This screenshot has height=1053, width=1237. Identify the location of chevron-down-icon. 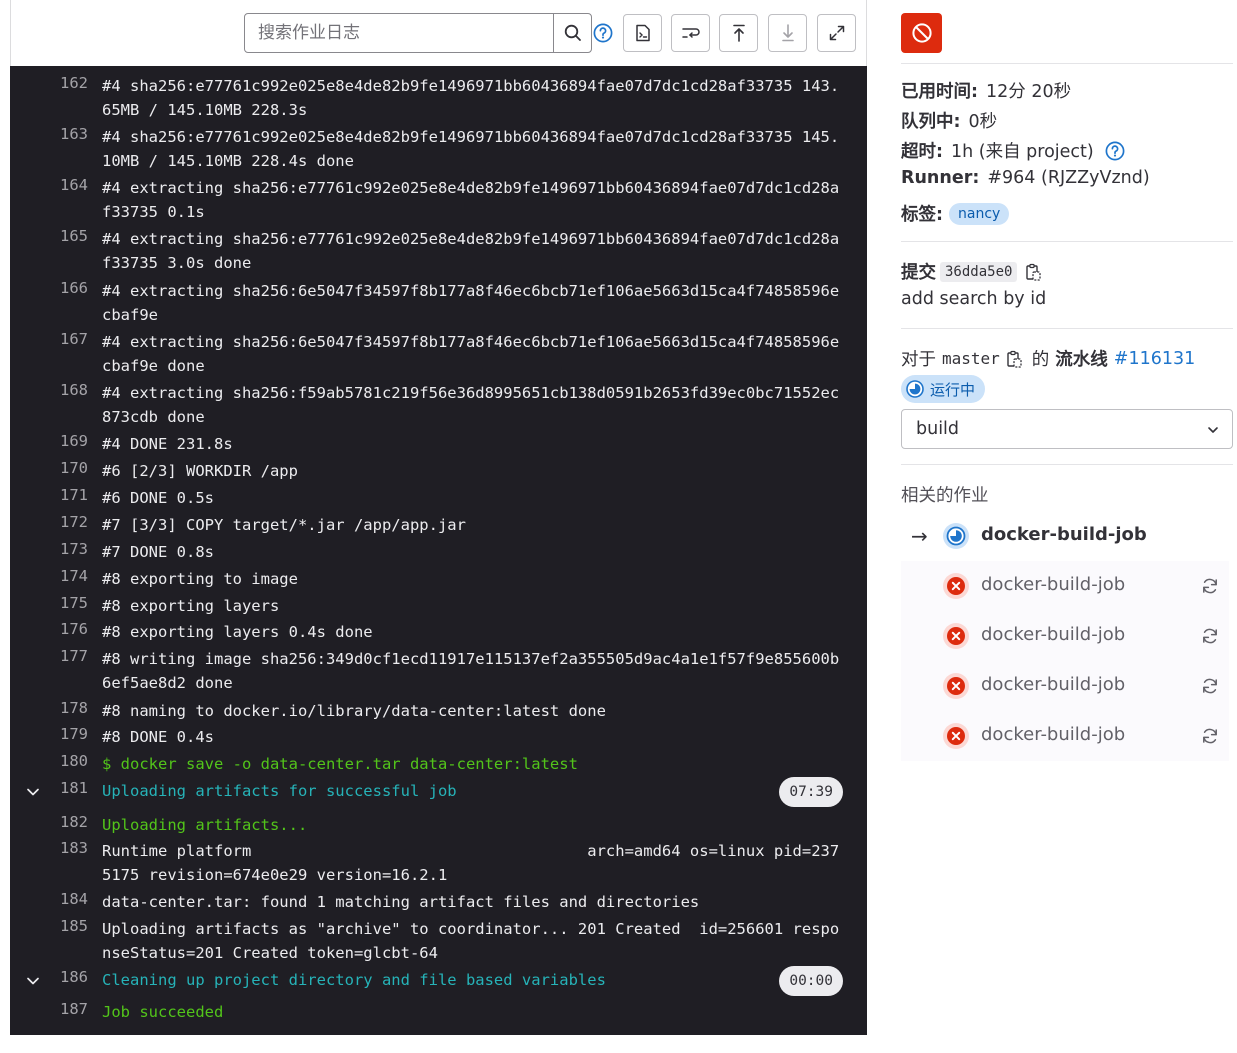
(1213, 430).